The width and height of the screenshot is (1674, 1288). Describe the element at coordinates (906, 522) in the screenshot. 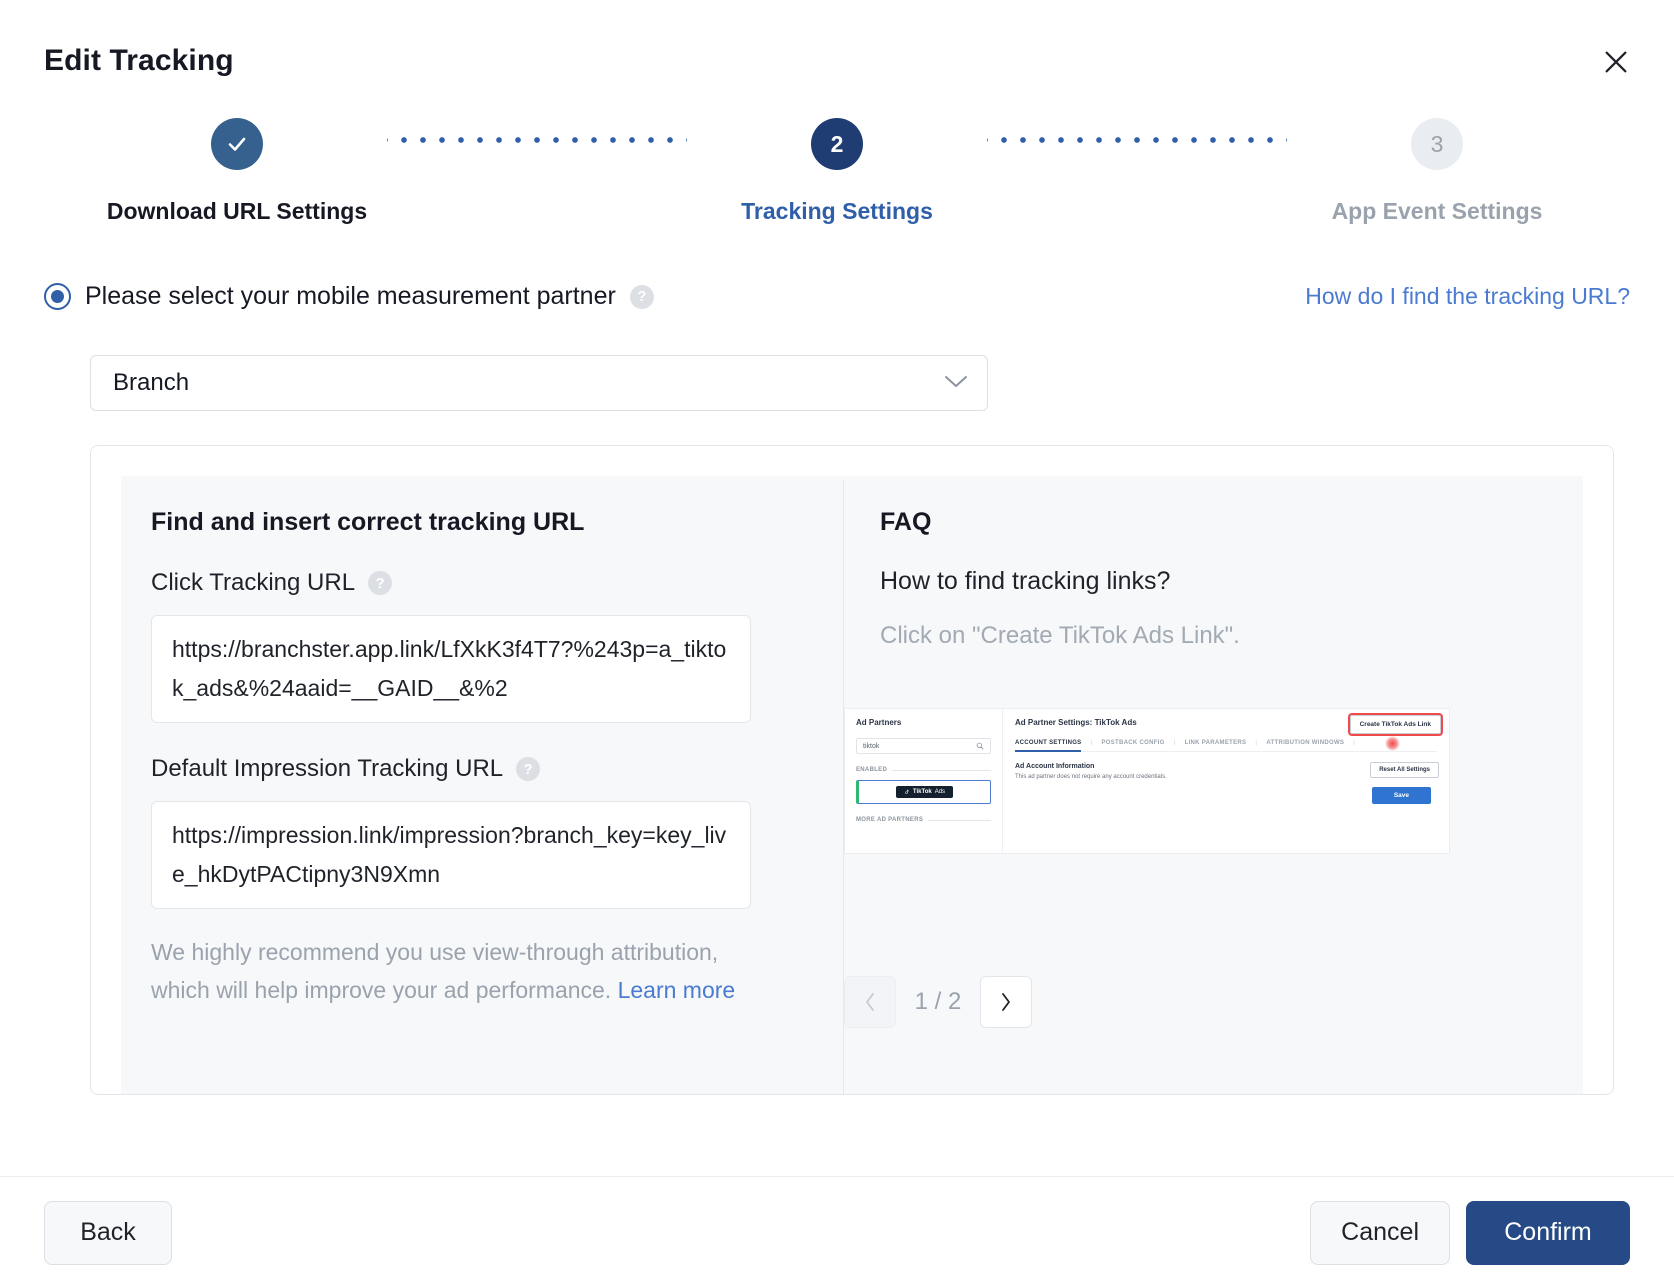

I see `faq-heading: FAQ` at that location.